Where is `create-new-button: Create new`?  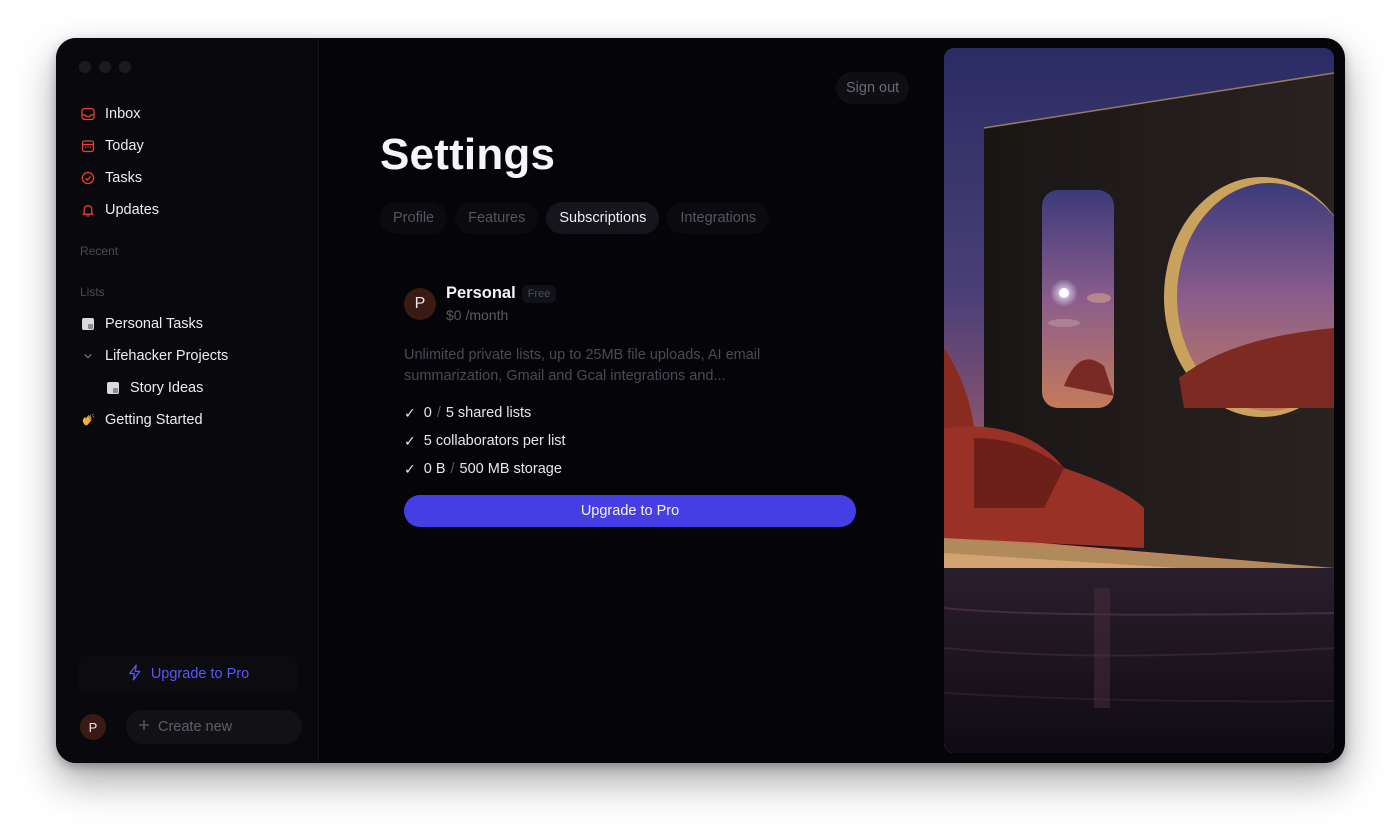 create-new-button: Create new is located at coordinates (214, 727).